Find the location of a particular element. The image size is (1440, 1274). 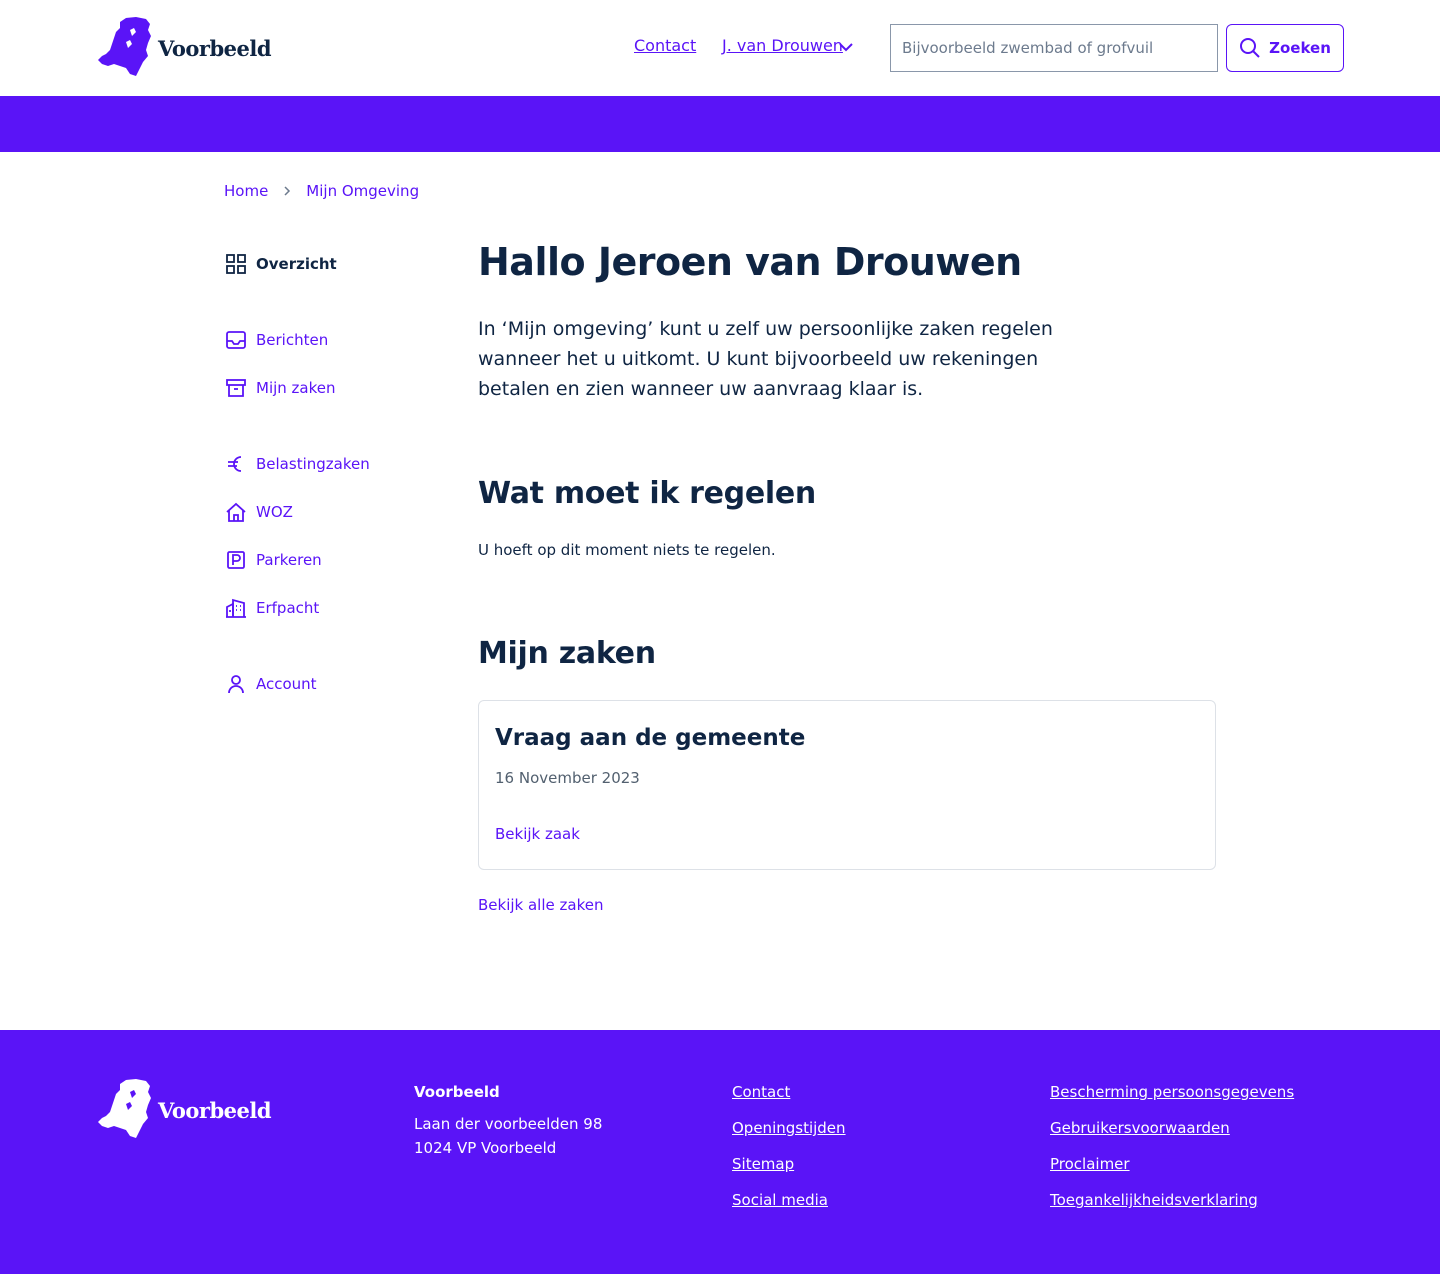

footer-link-proclaimer: Proclaimer is located at coordinates (1172, 1164).